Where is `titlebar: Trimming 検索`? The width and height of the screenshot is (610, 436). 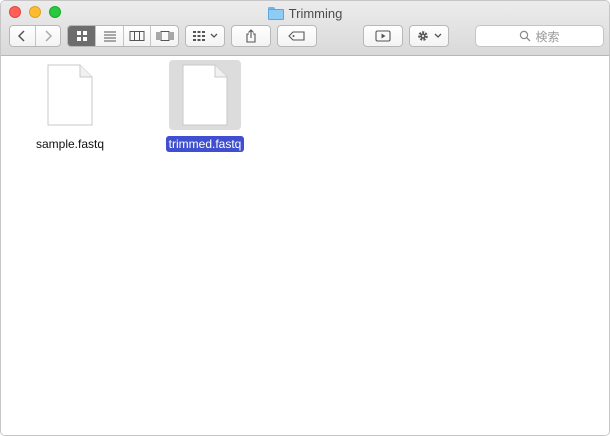 titlebar: Trimming 検索 is located at coordinates (305, 28).